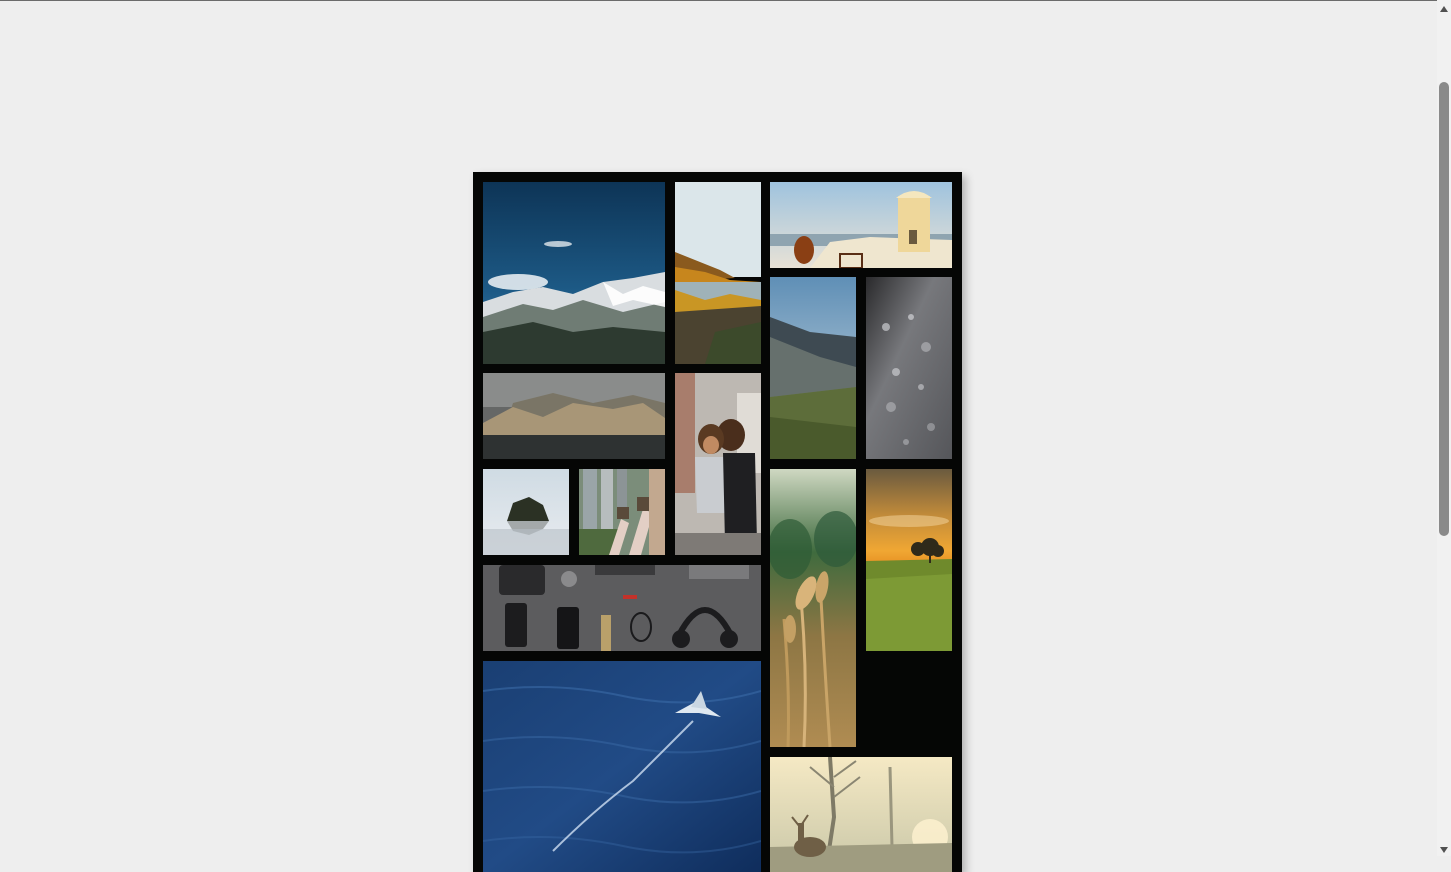 Image resolution: width=1451 pixels, height=872 pixels. I want to click on vertical-scrollbar, so click(1444, 428).